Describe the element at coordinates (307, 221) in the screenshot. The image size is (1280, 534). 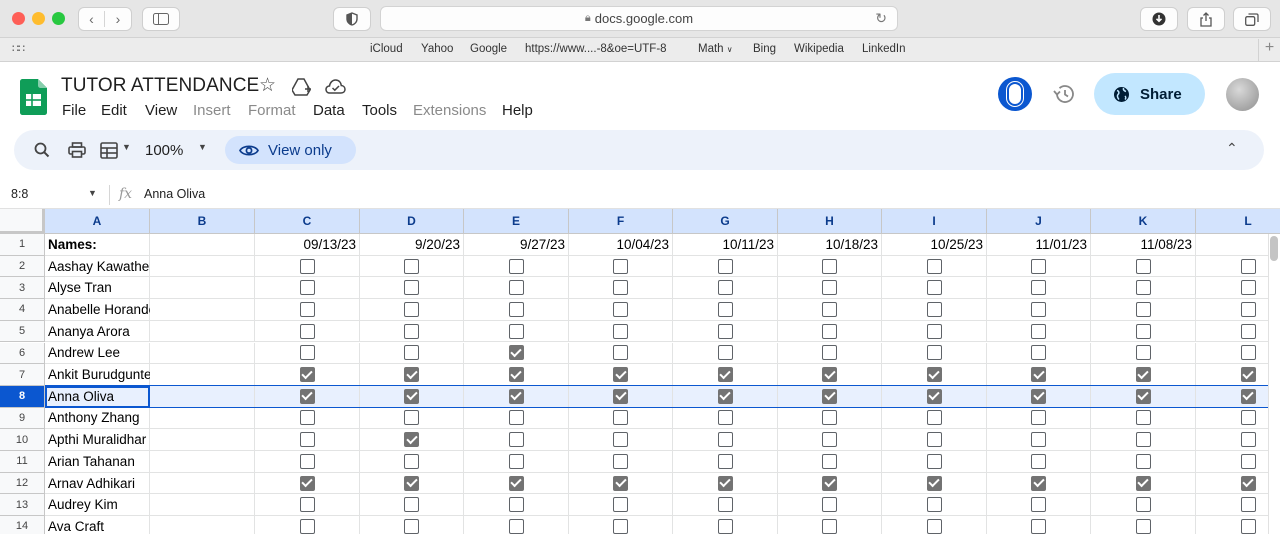
I see `column-header-c: C` at that location.